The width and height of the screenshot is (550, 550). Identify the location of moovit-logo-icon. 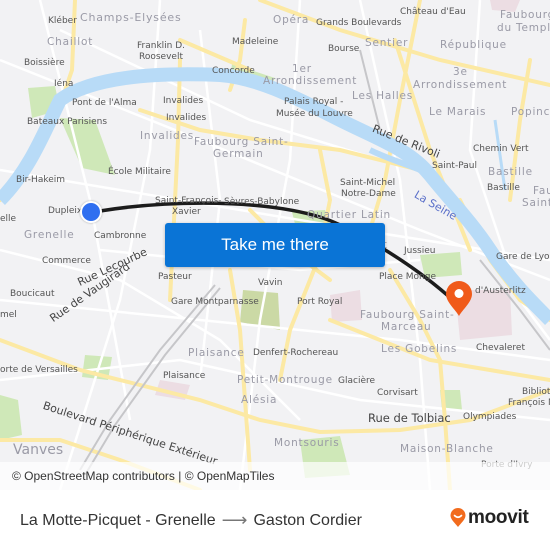
(458, 517).